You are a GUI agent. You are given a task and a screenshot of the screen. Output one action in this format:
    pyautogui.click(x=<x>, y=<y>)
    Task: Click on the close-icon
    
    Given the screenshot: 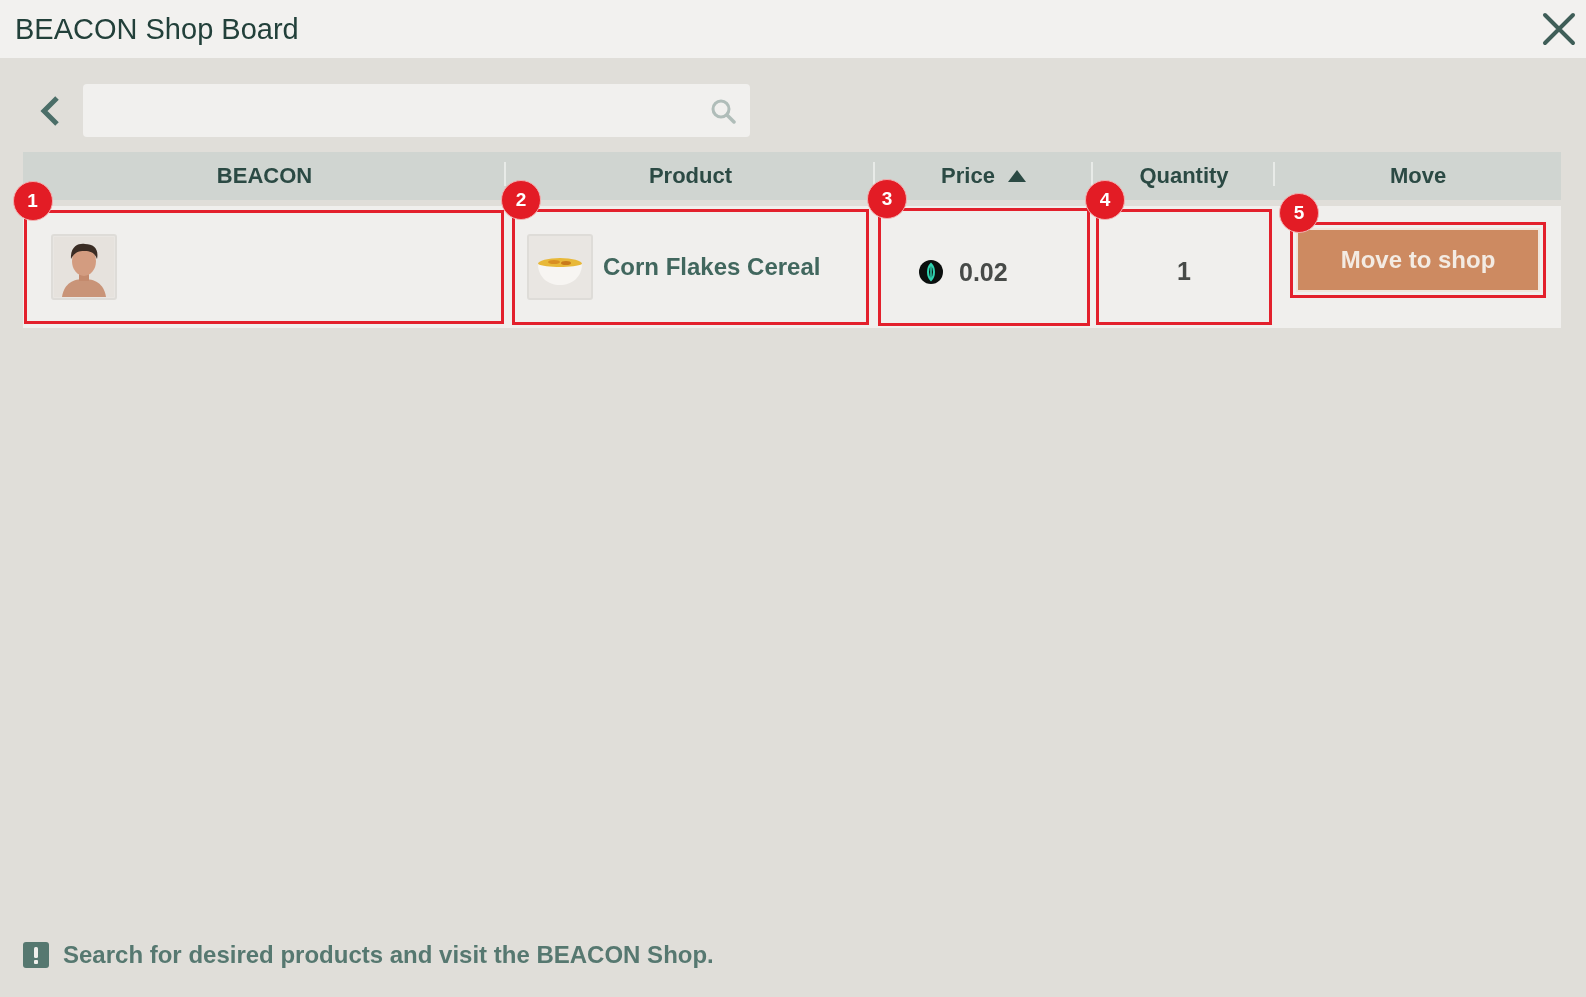 What is the action you would take?
    pyautogui.click(x=1559, y=29)
    